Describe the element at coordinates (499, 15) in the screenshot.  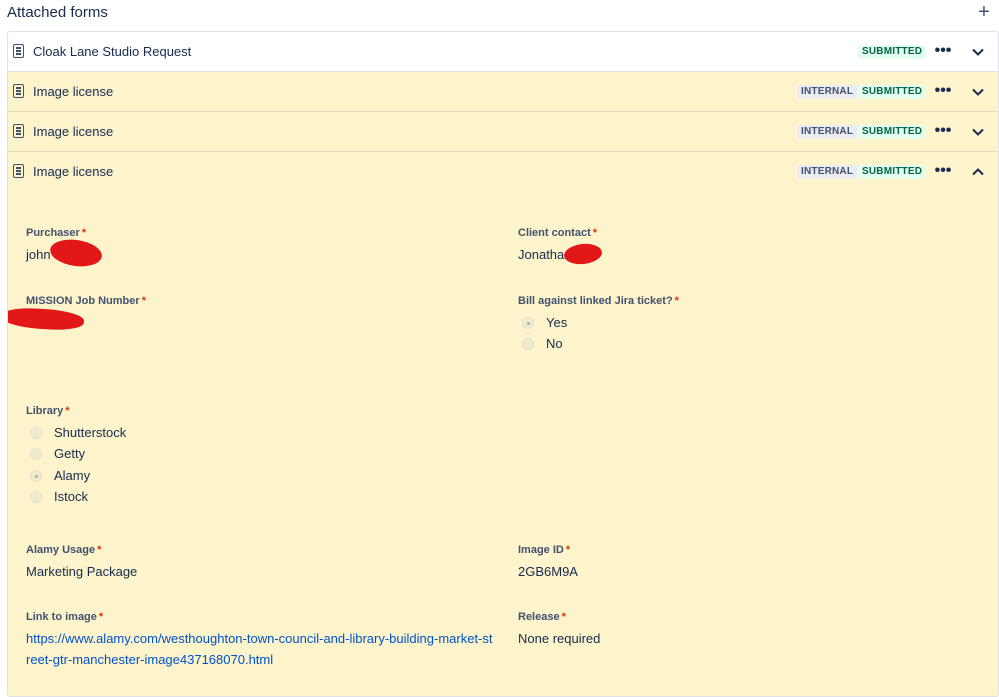
I see `attached-forms-header: Attached forms +` at that location.